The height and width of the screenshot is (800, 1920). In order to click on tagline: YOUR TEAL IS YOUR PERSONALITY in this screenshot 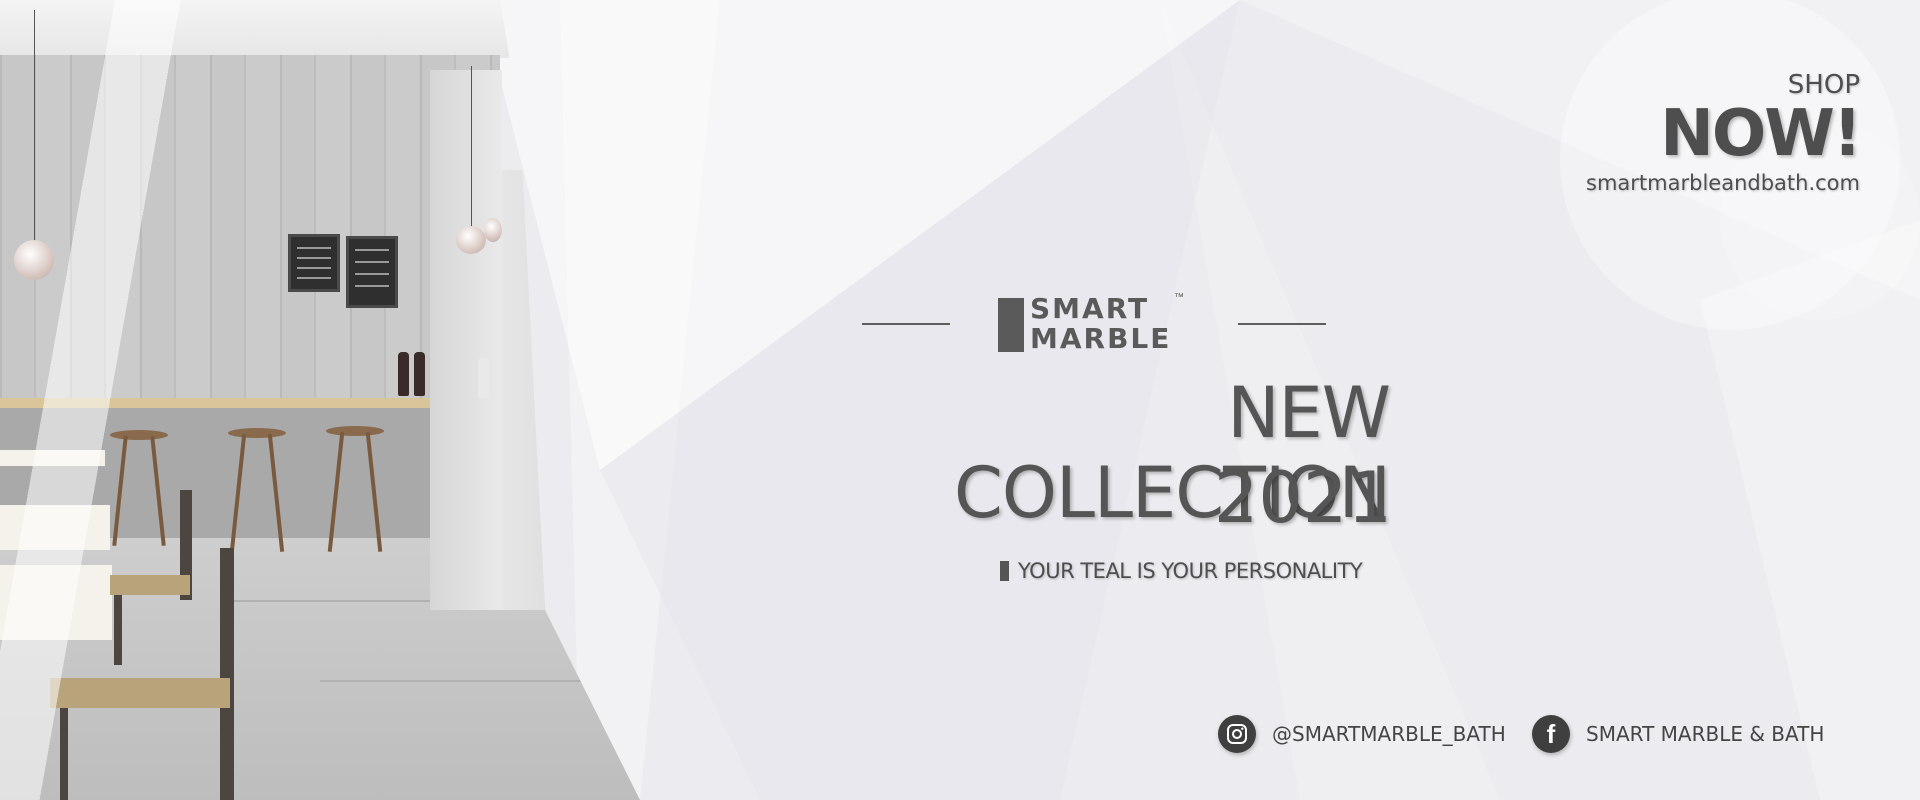, I will do `click(1200, 571)`.